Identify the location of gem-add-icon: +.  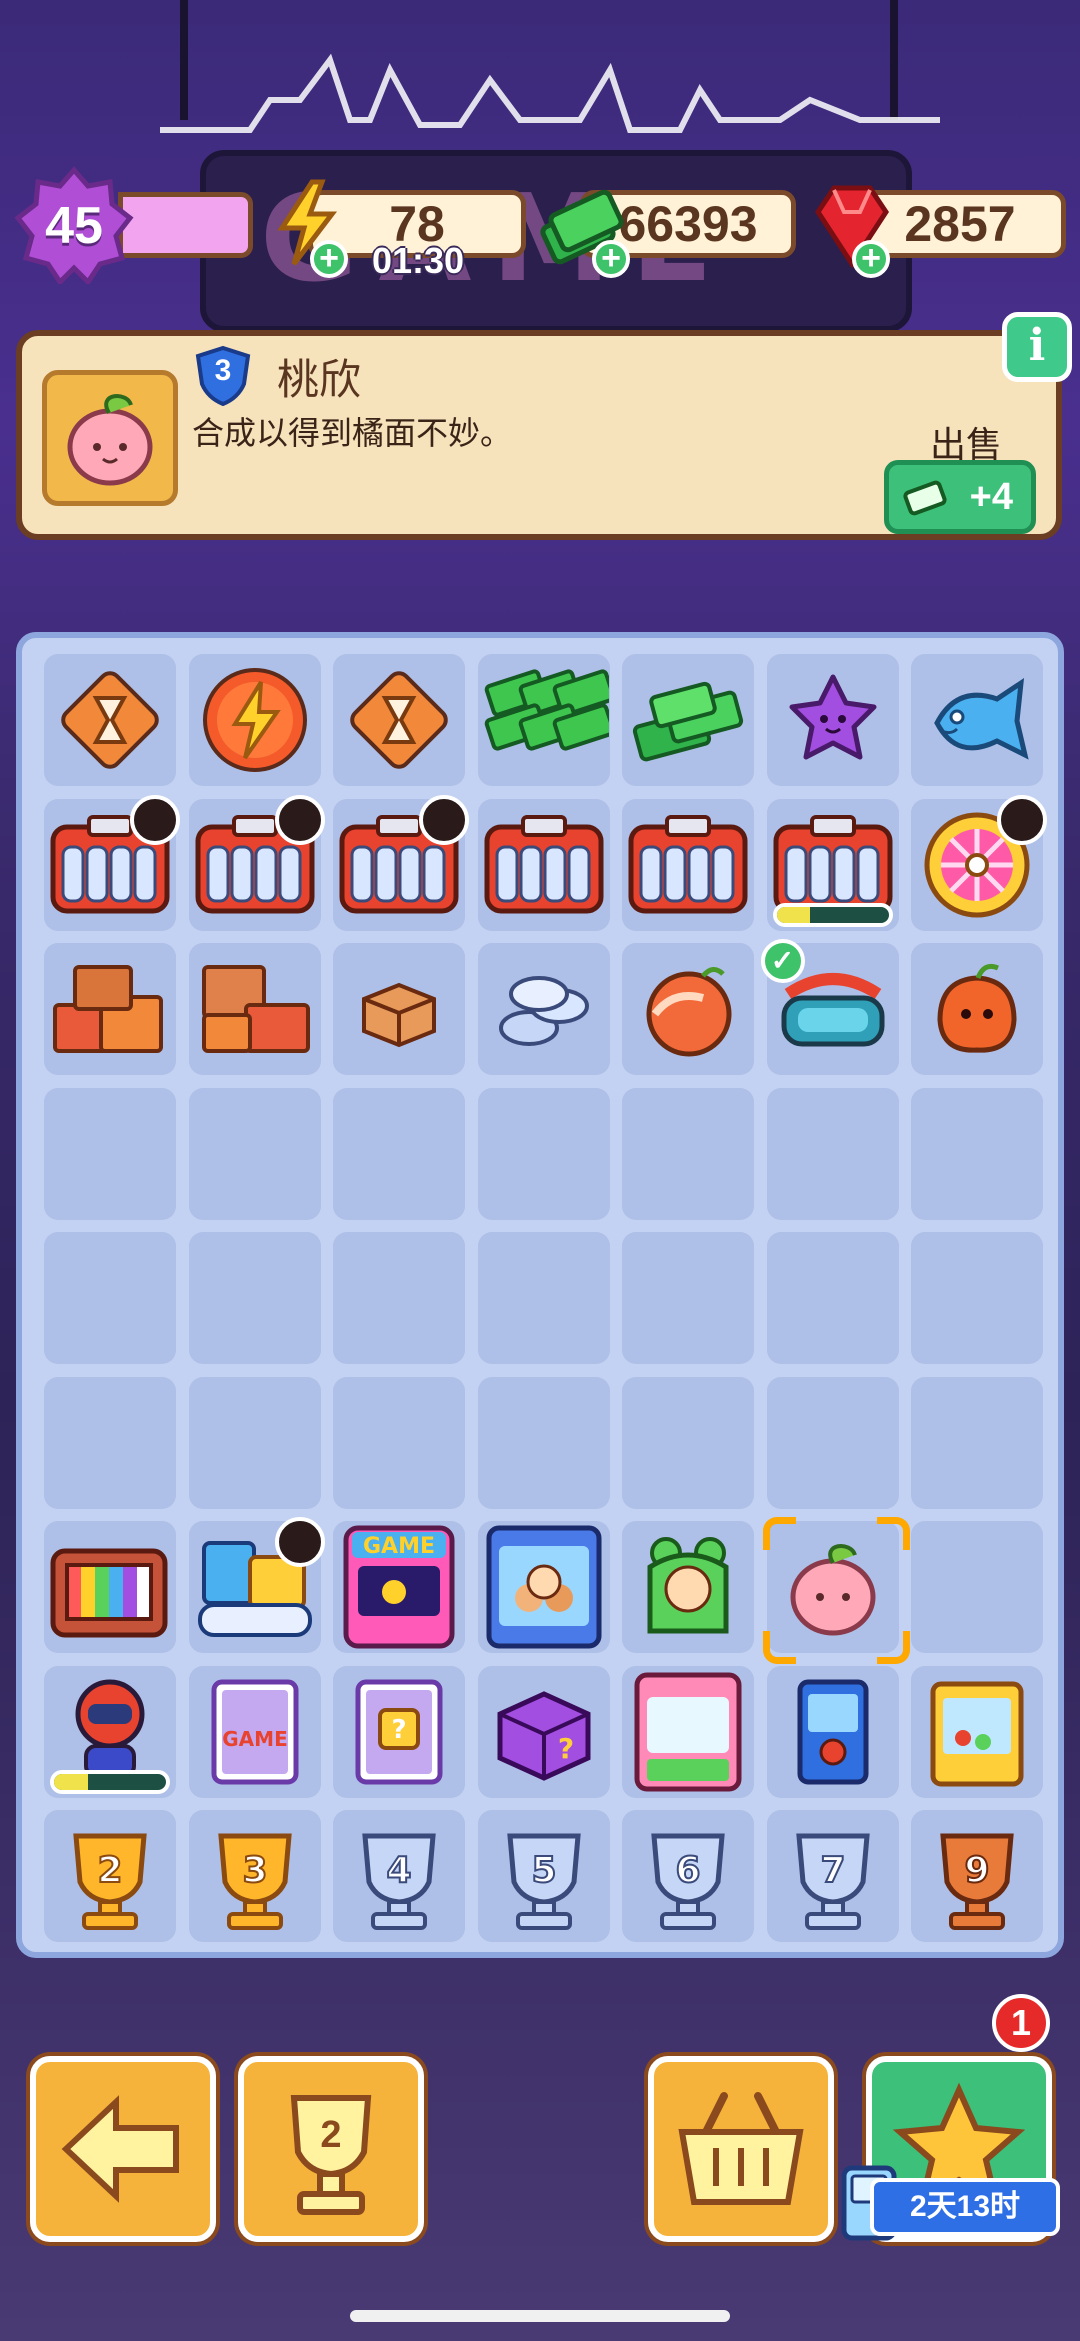
(871, 259).